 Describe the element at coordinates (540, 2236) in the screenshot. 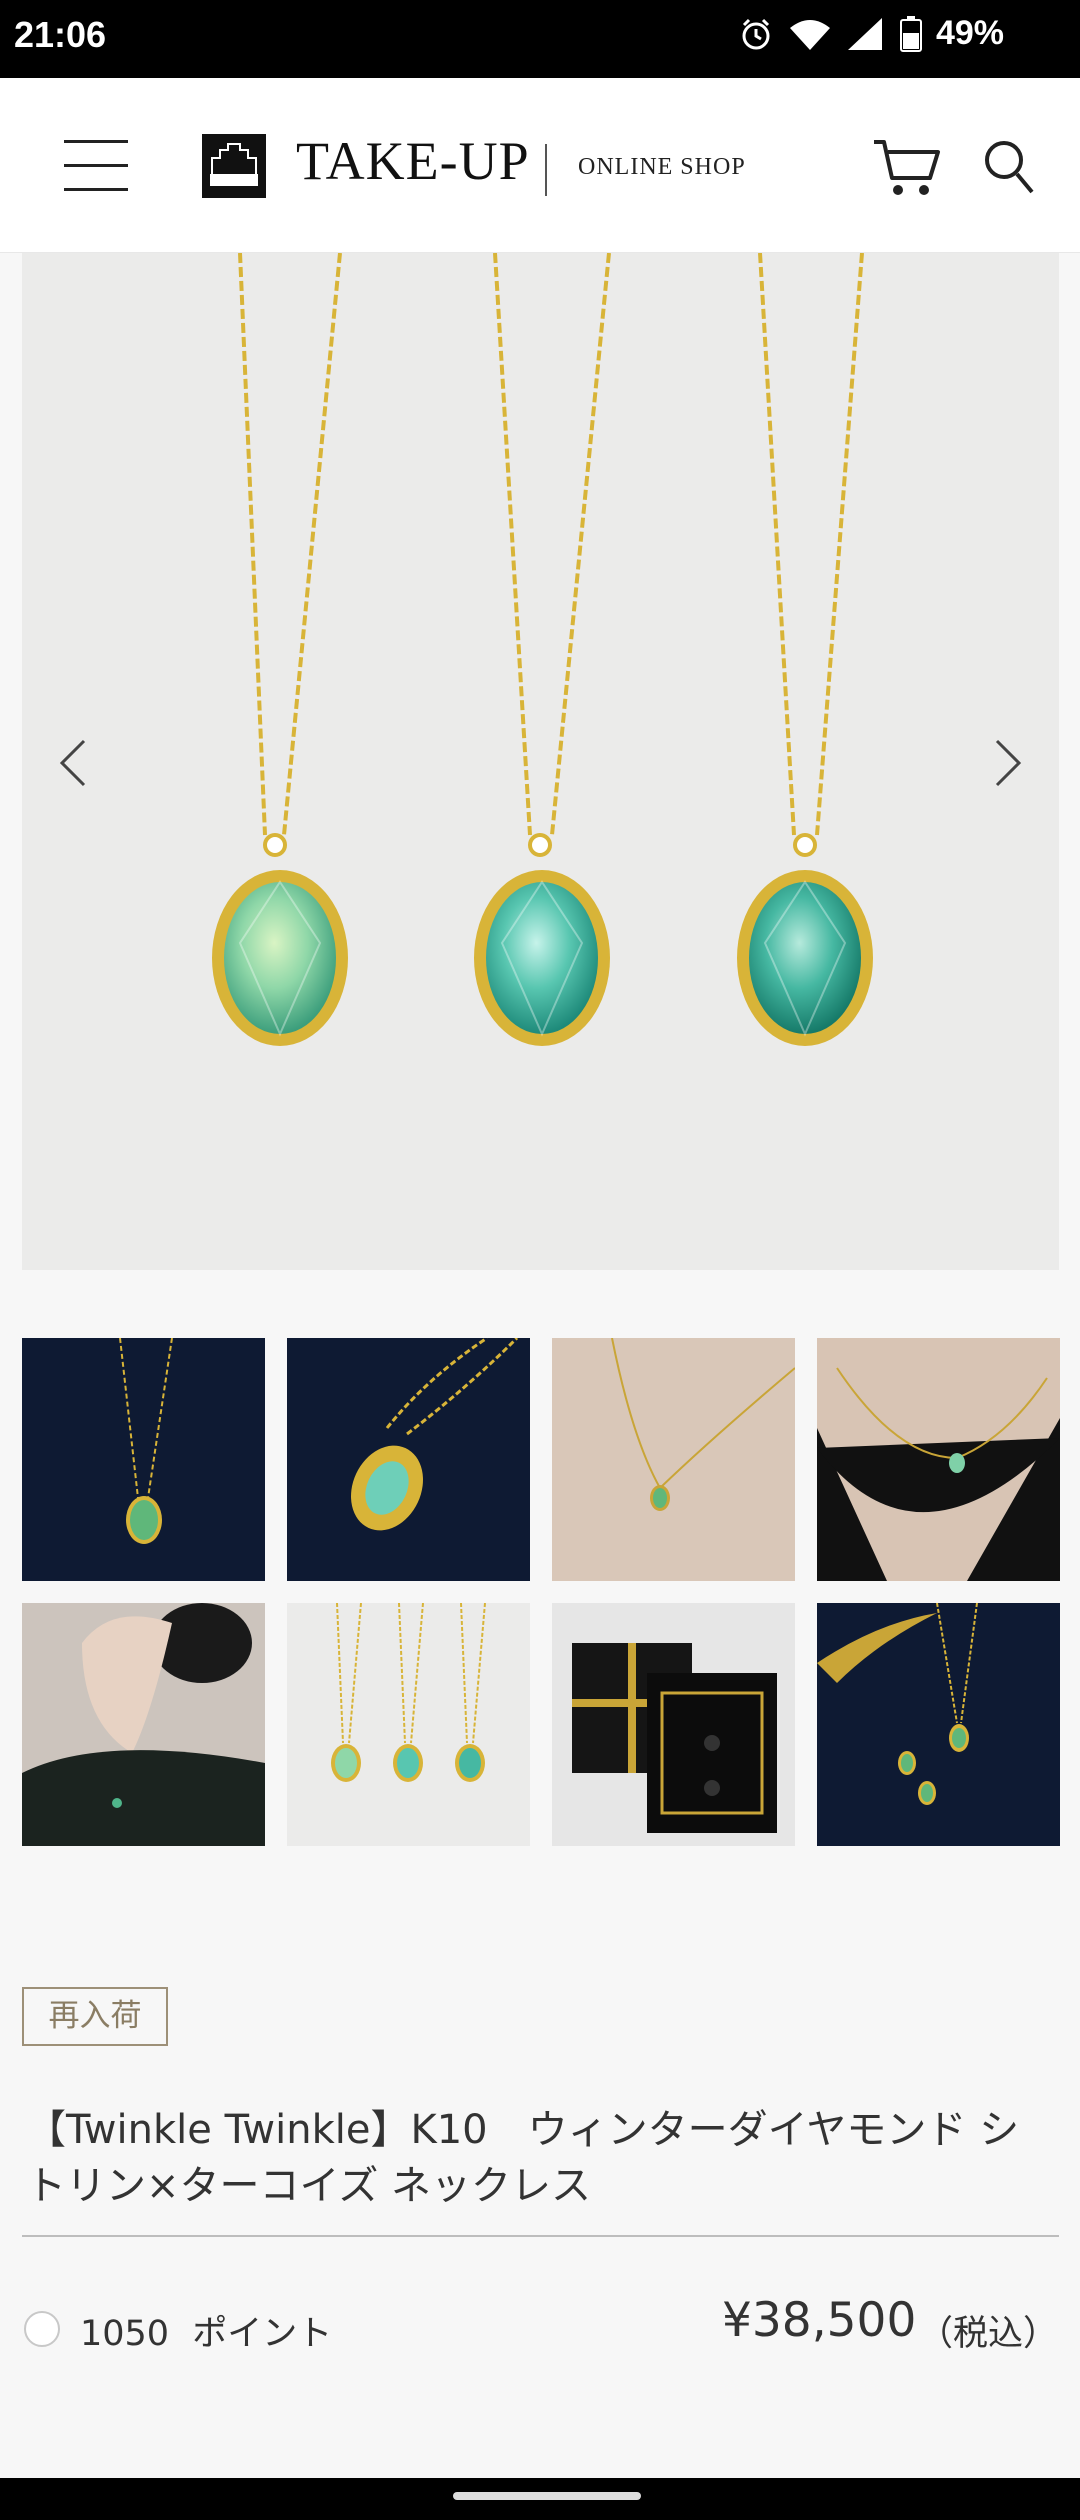

I see `title-divider` at that location.